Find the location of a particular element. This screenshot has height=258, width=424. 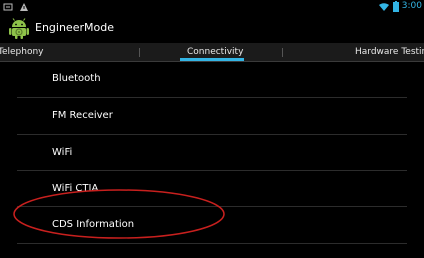

list-item-label: FM Receiver is located at coordinates (82, 115).